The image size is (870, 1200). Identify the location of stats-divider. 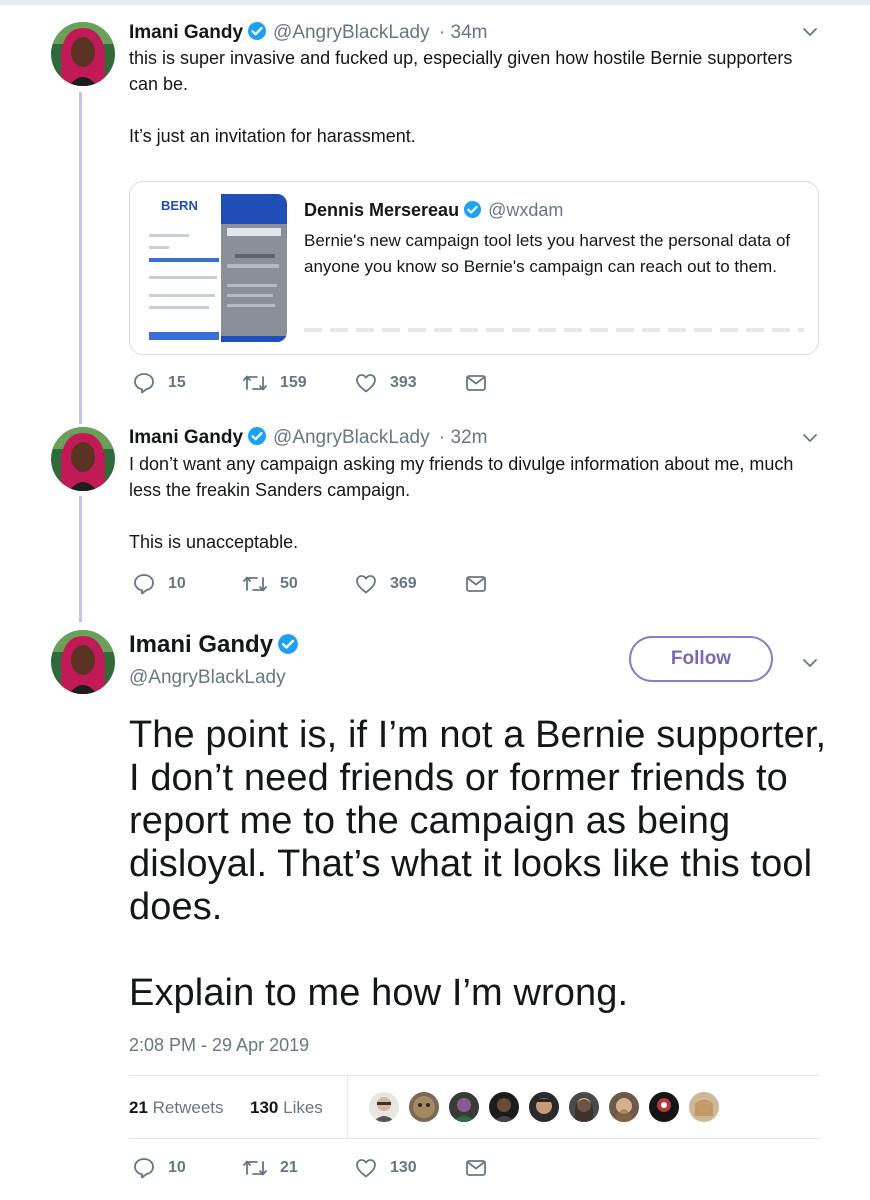
(347, 1107).